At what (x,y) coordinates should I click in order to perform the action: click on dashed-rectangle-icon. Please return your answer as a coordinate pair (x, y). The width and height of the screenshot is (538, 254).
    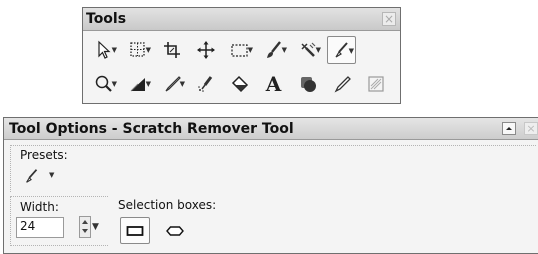
    Looking at the image, I should click on (239, 50).